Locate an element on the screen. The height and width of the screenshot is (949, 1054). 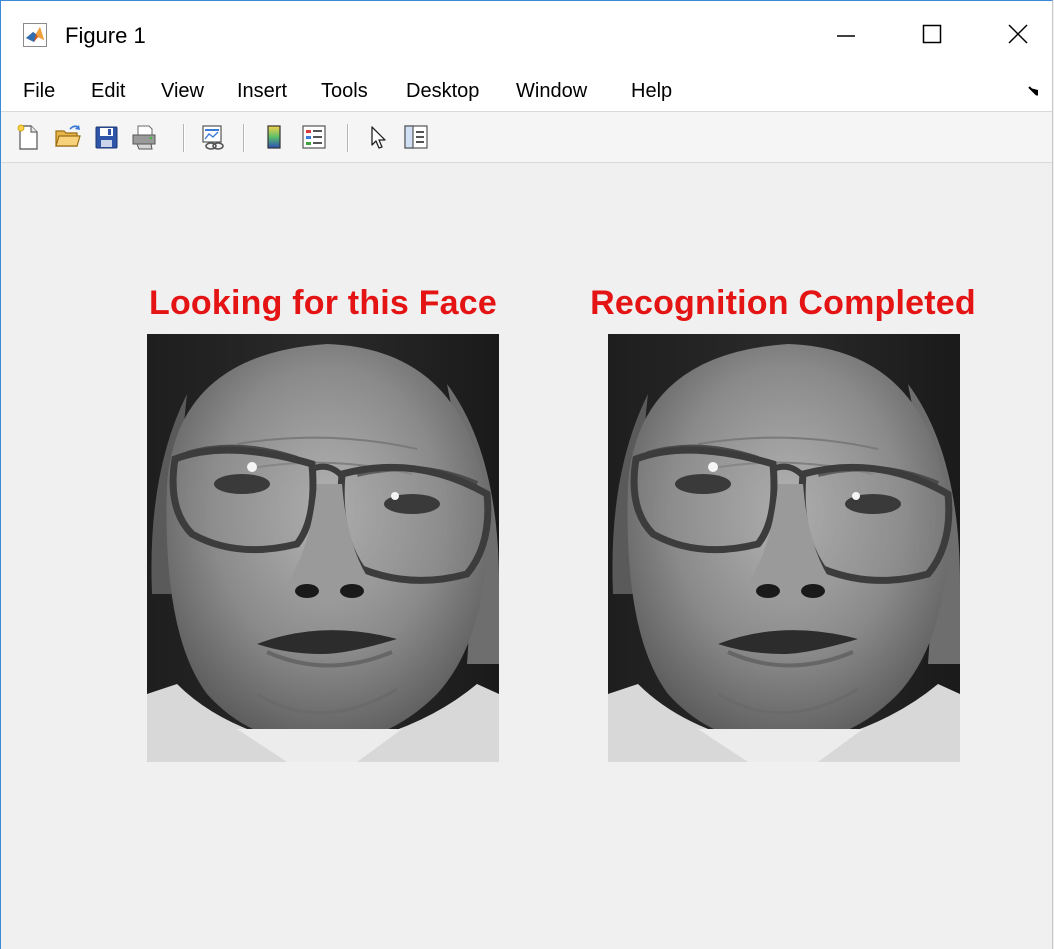
legend-icon is located at coordinates (314, 137).